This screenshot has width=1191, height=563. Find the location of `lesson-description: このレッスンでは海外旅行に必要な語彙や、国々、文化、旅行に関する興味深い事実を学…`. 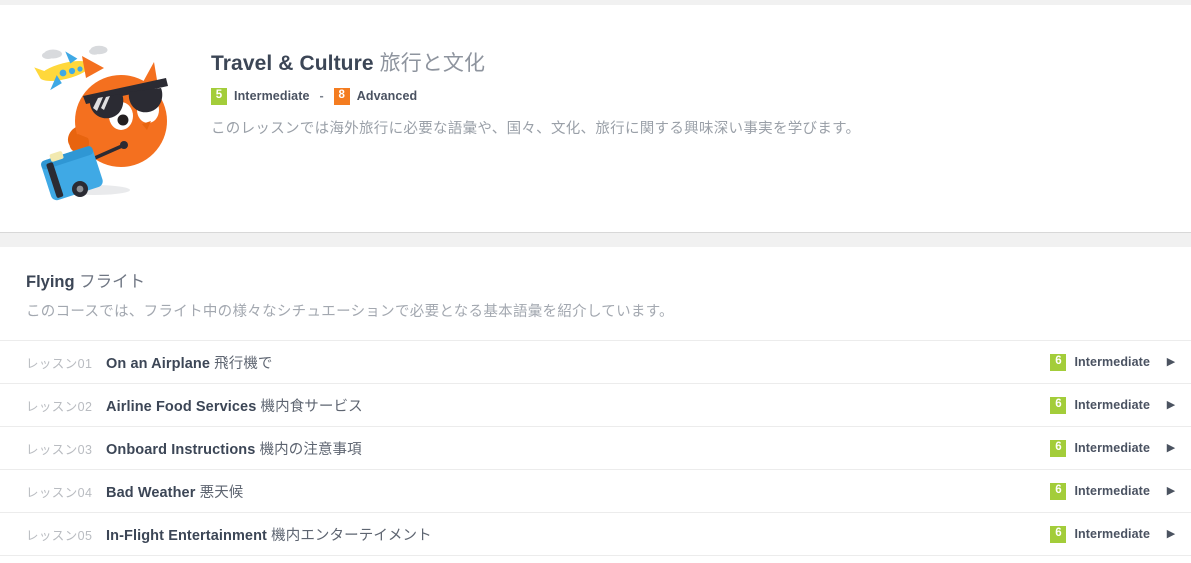

lesson-description: このレッスンでは海外旅行に必要な語彙や、国々、文化、旅行に関する興味深い事実を学… is located at coordinates (536, 129).